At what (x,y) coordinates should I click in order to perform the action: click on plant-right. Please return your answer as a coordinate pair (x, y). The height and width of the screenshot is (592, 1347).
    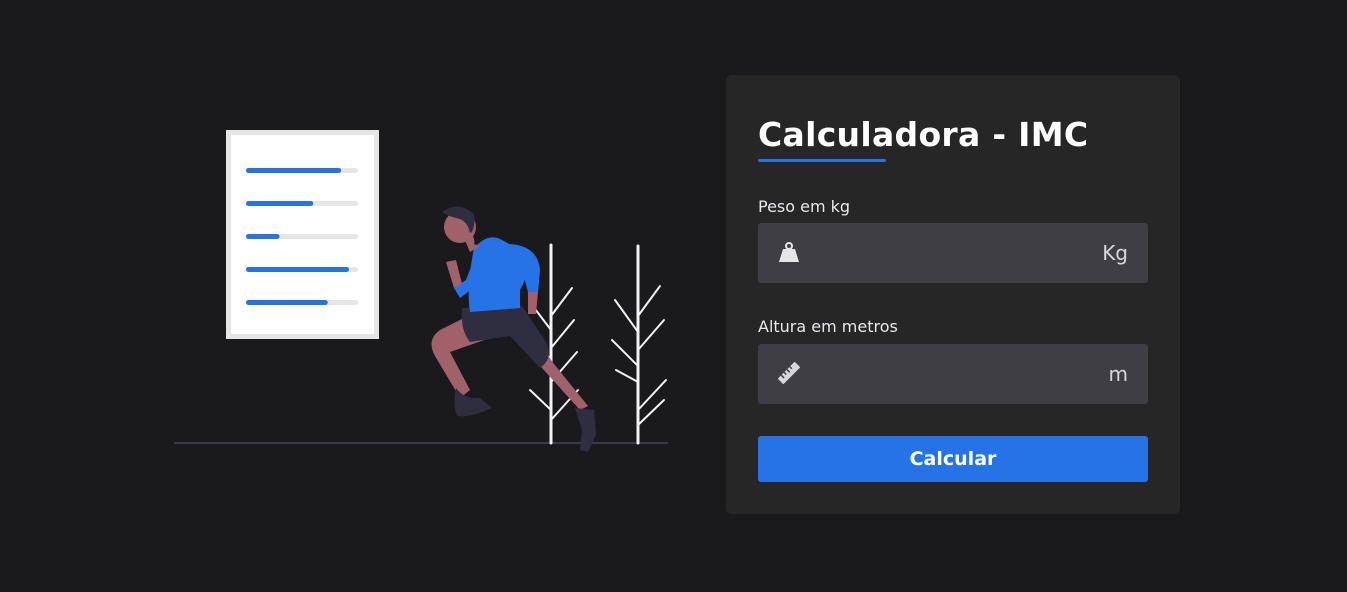
    Looking at the image, I should click on (639, 344).